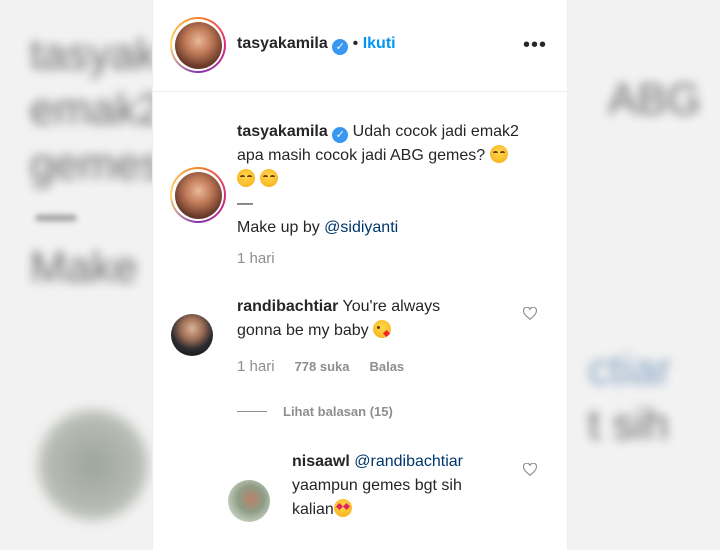 The width and height of the screenshot is (720, 550). What do you see at coordinates (386, 366) in the screenshot?
I see `reply-button: Balas` at bounding box center [386, 366].